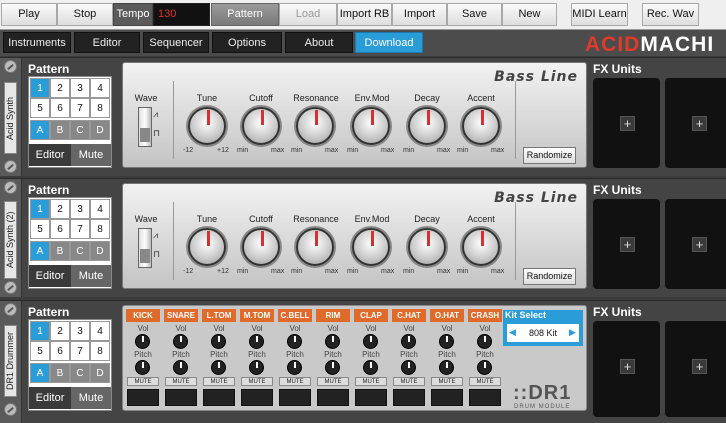 This screenshot has height=423, width=726. I want to click on new-button: New, so click(529, 14).